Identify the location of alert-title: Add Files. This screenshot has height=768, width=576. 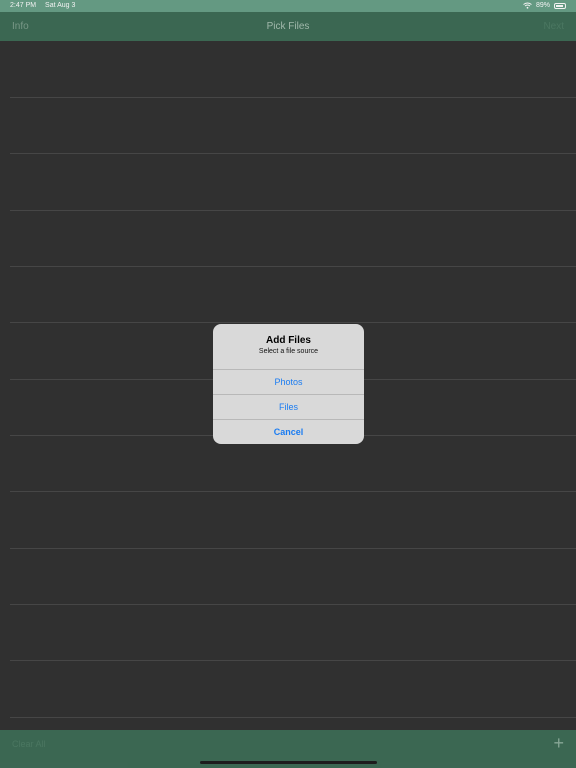
(288, 340).